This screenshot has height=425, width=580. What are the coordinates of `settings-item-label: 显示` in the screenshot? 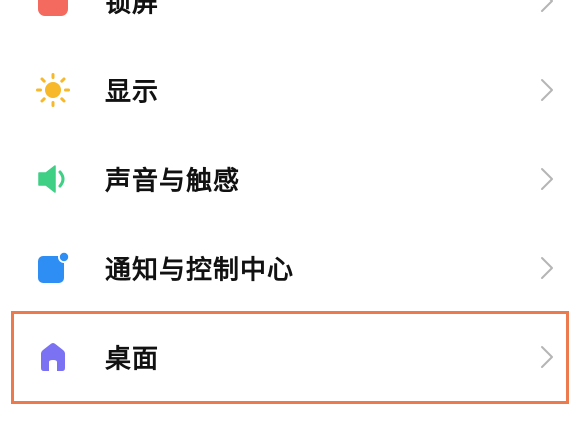 It's located at (132, 92).